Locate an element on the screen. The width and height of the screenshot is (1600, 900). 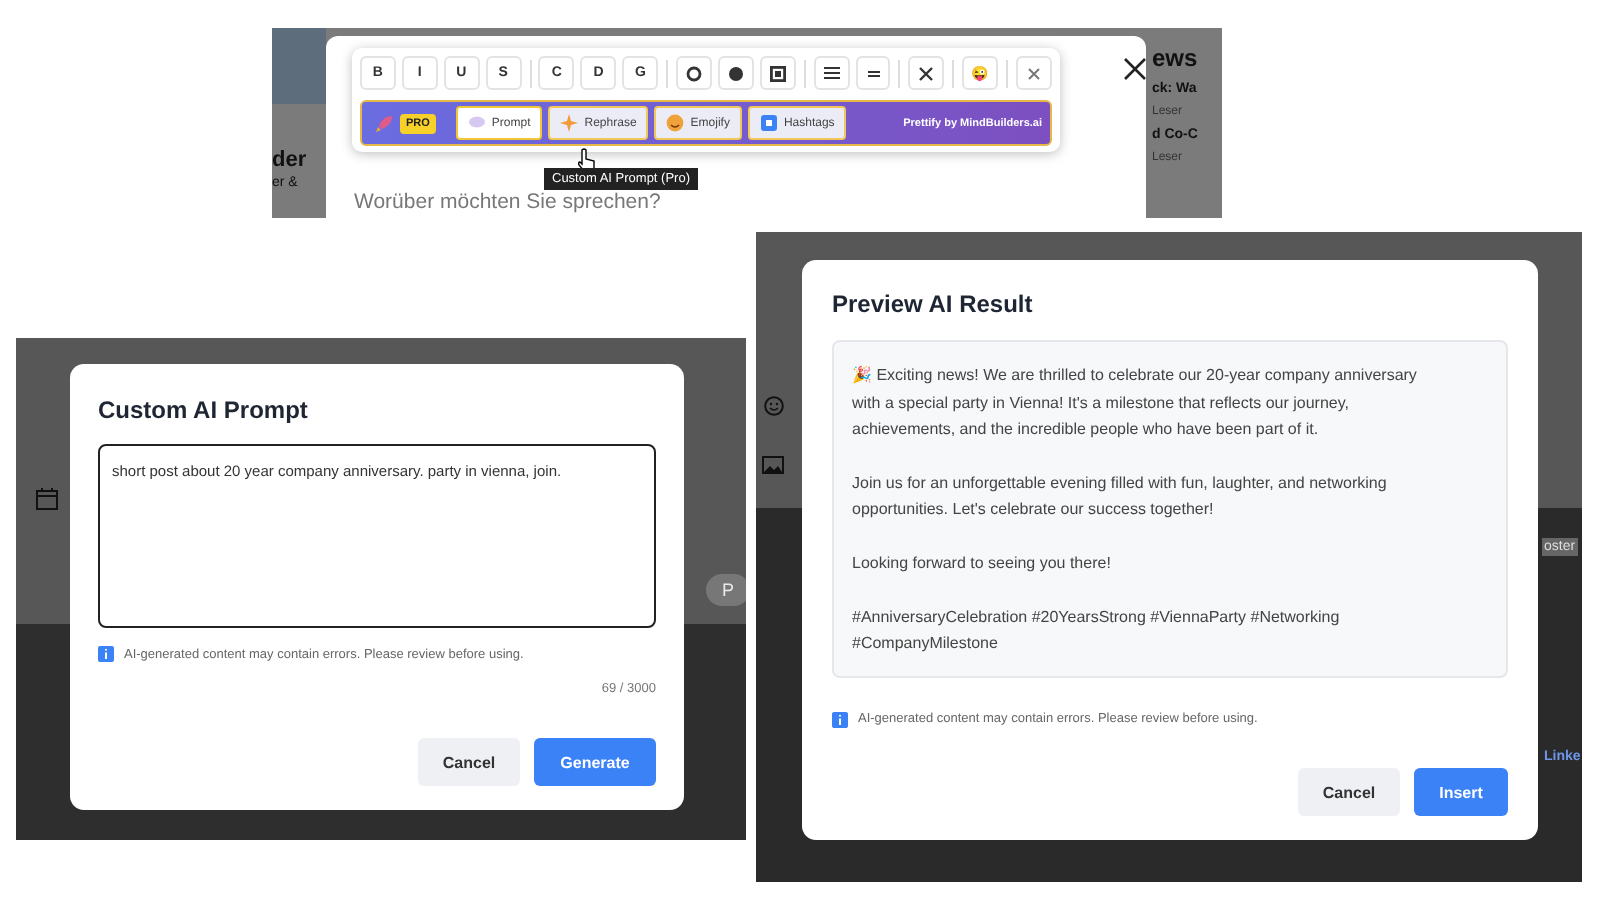
align-button is located at coordinates (873, 73).